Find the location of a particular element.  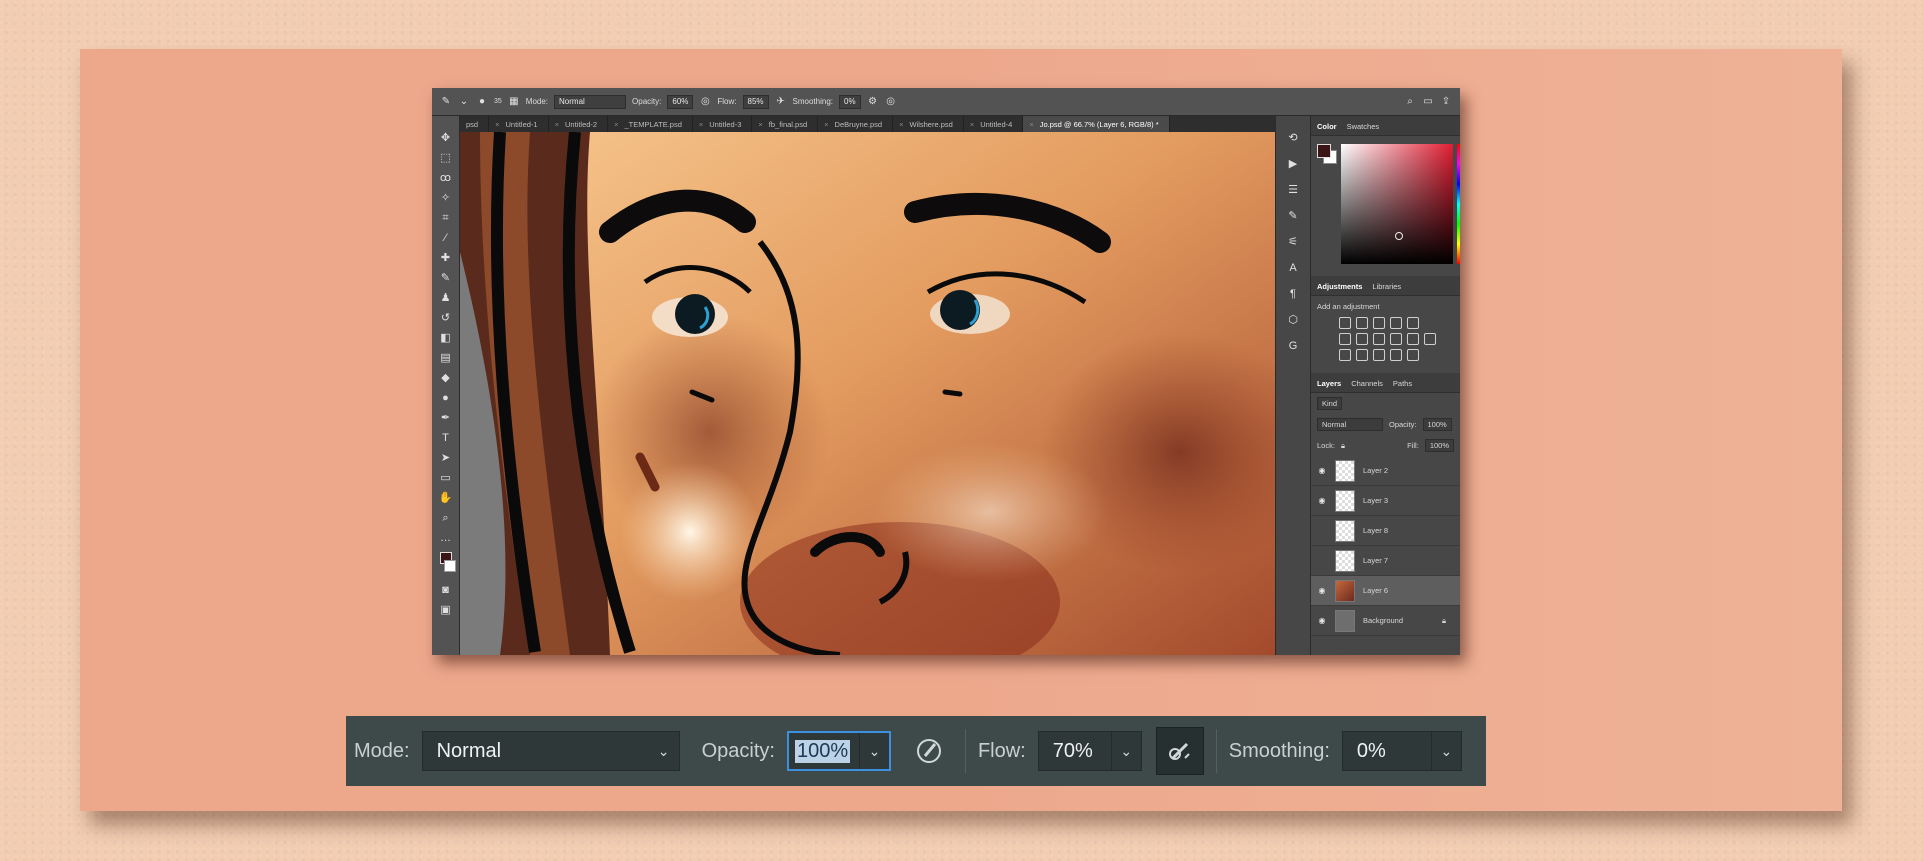

layer-row-selected: ◉ Layer 6 is located at coordinates (1385, 591).